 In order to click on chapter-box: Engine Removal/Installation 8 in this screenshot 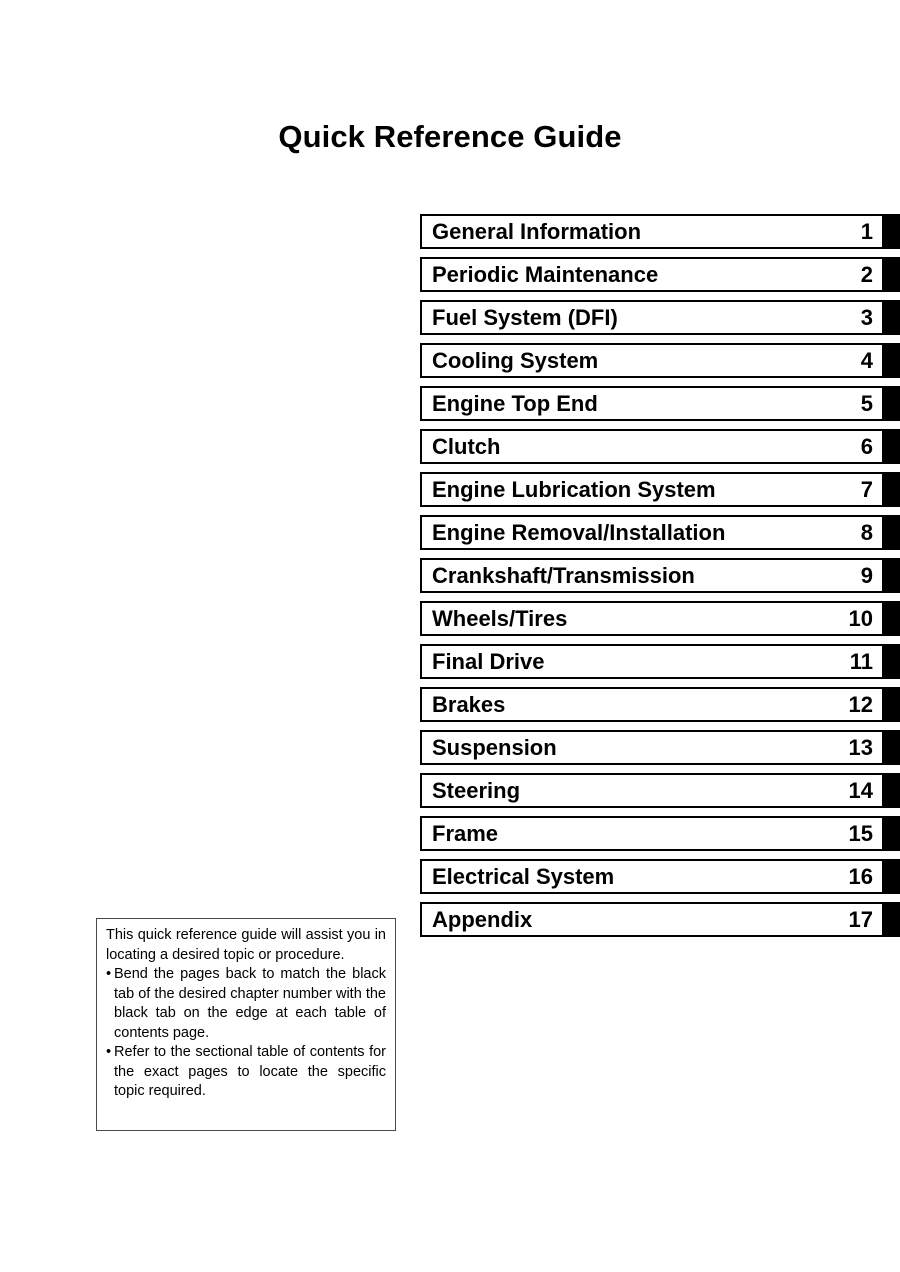, I will do `click(652, 532)`.